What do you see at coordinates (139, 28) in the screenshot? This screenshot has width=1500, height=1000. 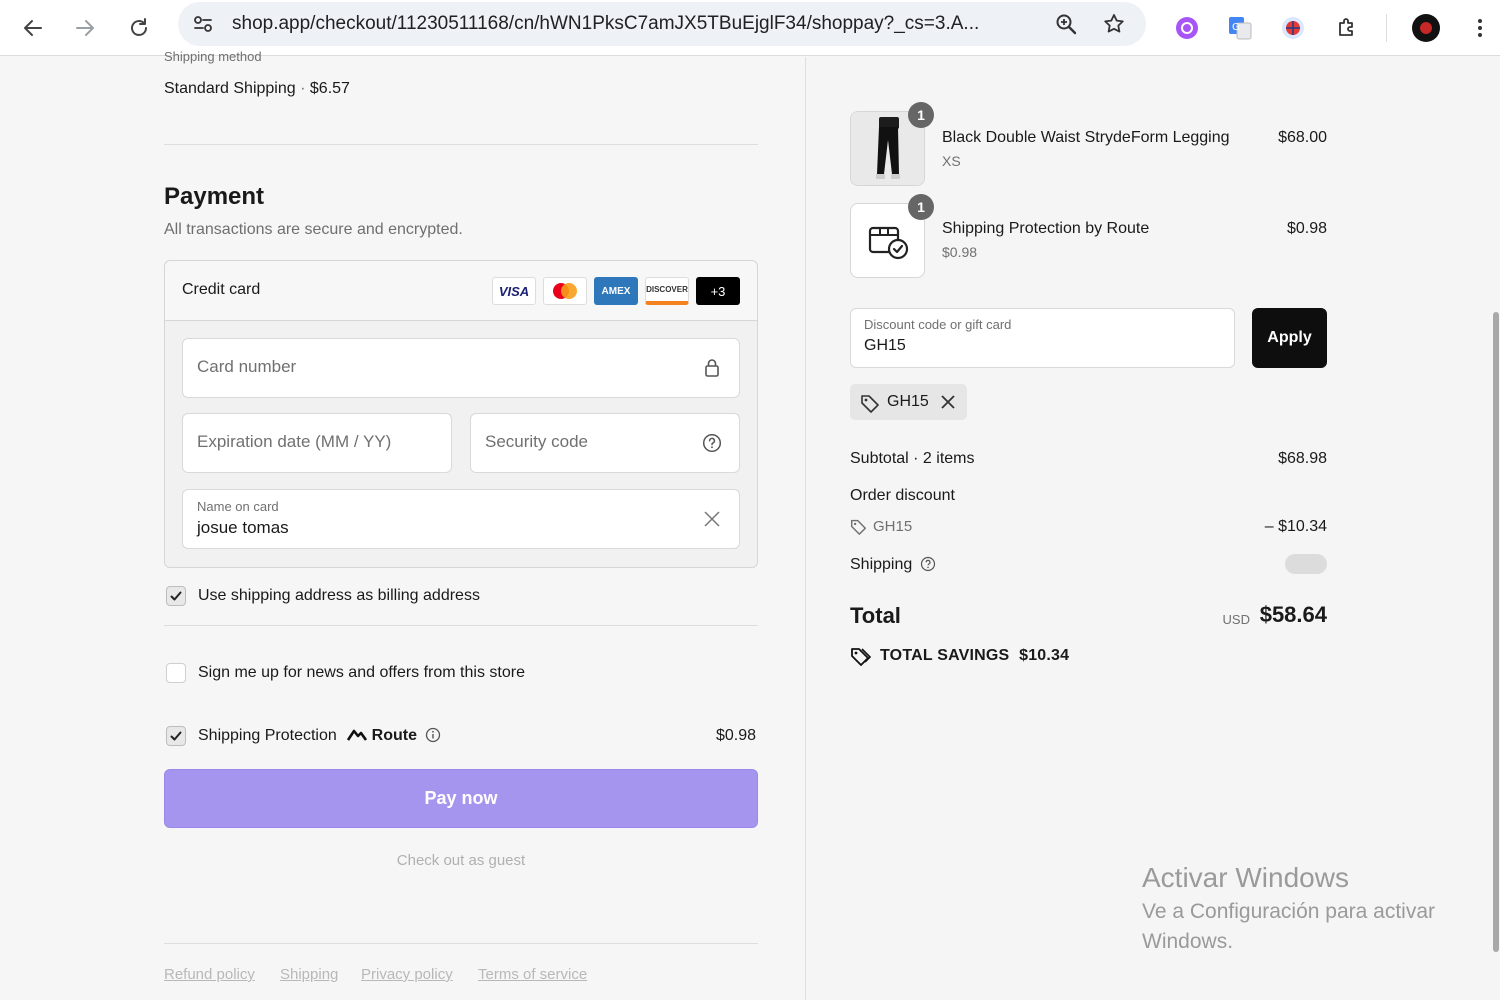 I see `reload-icon` at bounding box center [139, 28].